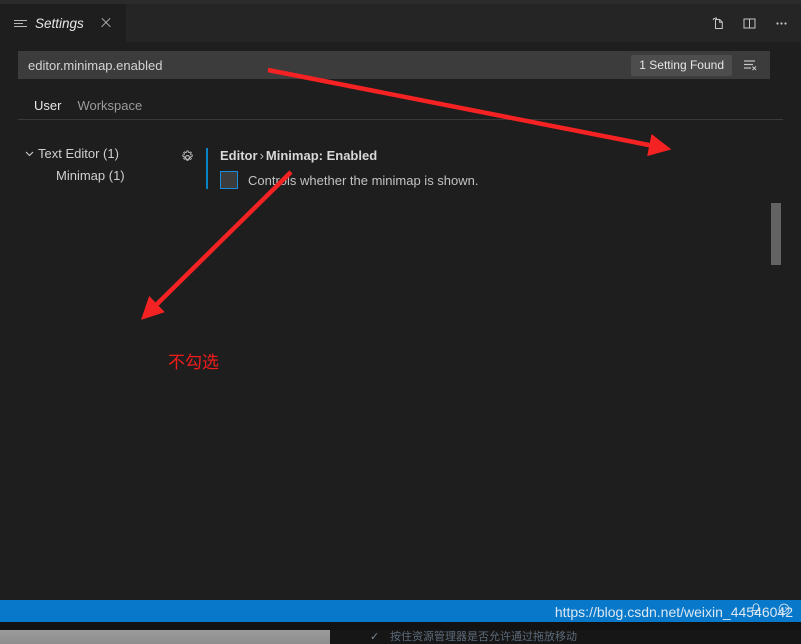 The height and width of the screenshot is (644, 801). Describe the element at coordinates (29, 153) in the screenshot. I see `chevron-down-icon` at that location.